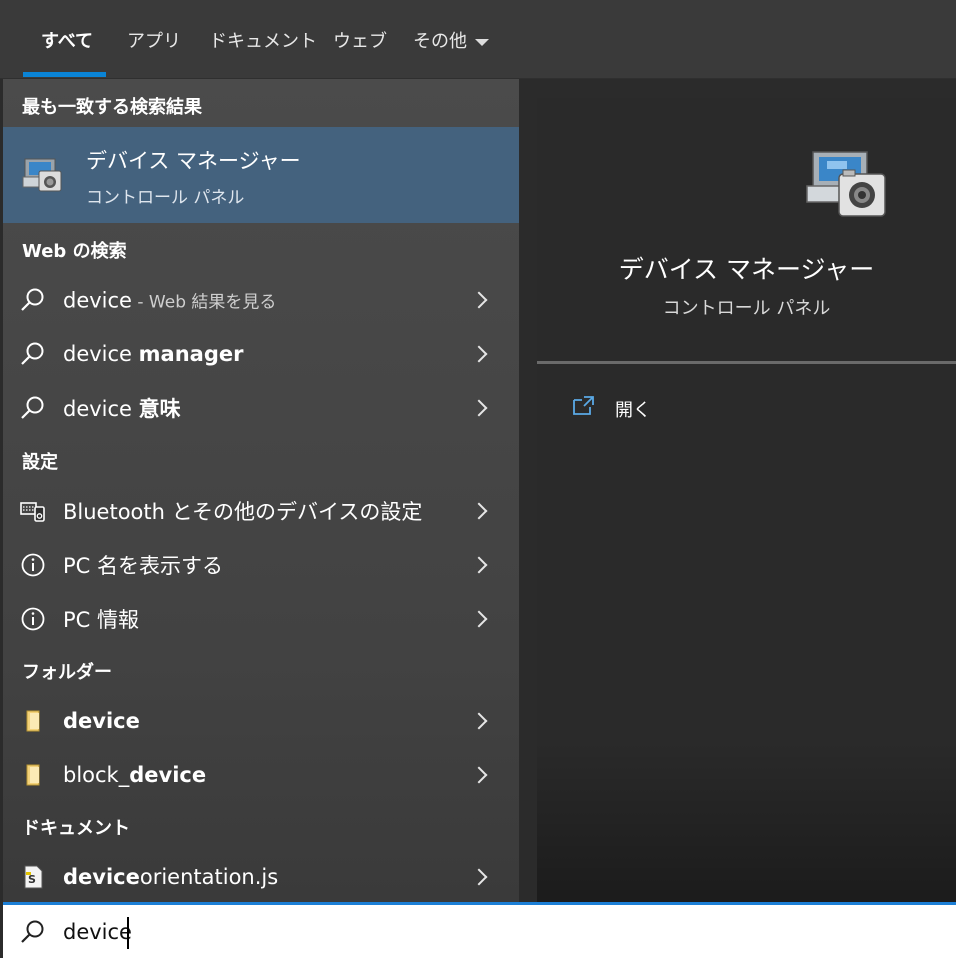 The width and height of the screenshot is (956, 958). What do you see at coordinates (360, 40) in the screenshot?
I see `tab-web: ウェブ` at bounding box center [360, 40].